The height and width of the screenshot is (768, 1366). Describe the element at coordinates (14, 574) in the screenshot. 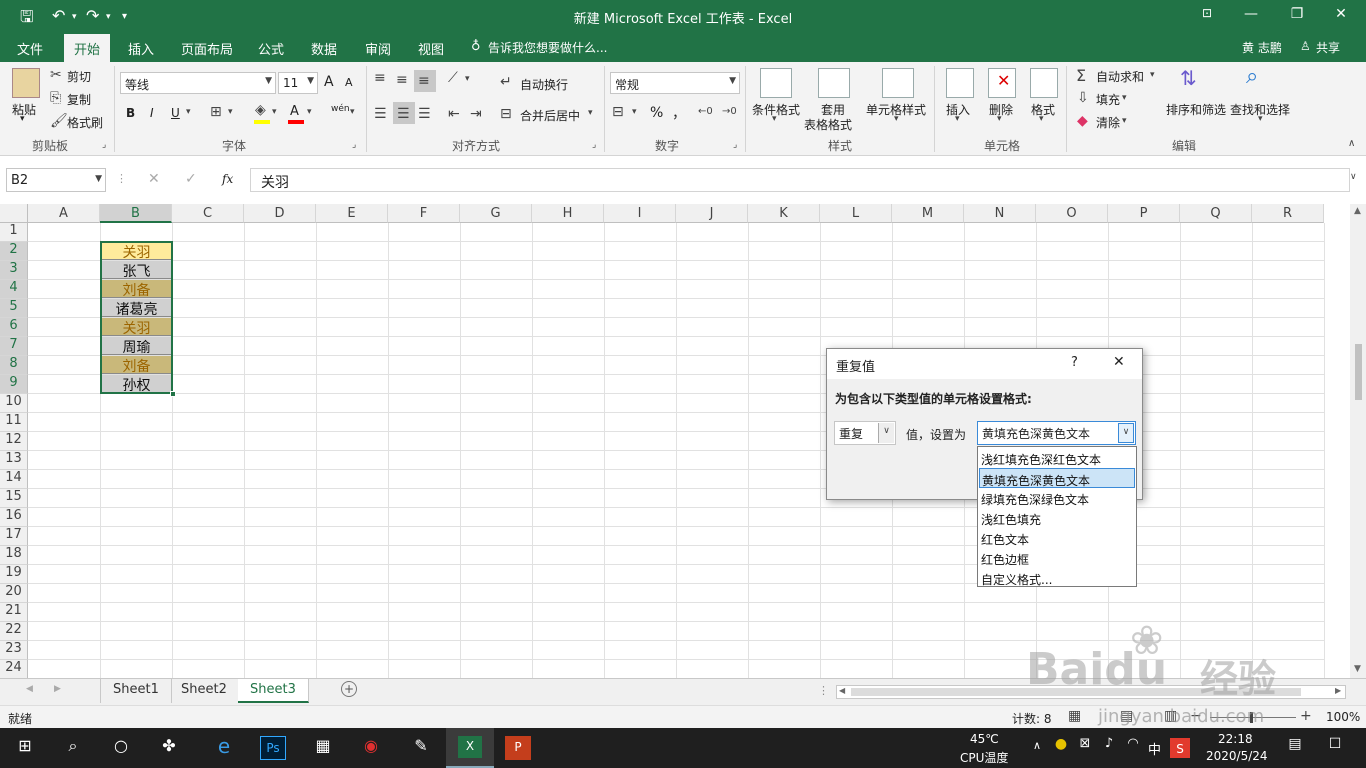

I see `row-header-19: 19` at that location.